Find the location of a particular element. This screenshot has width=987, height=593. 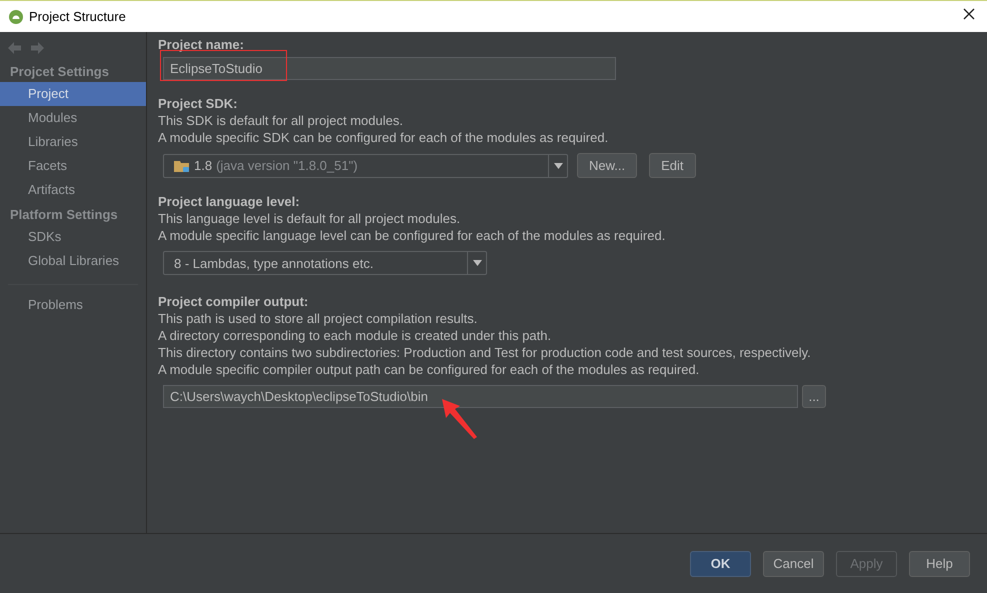

sidebar-item: Project is located at coordinates (73, 94).